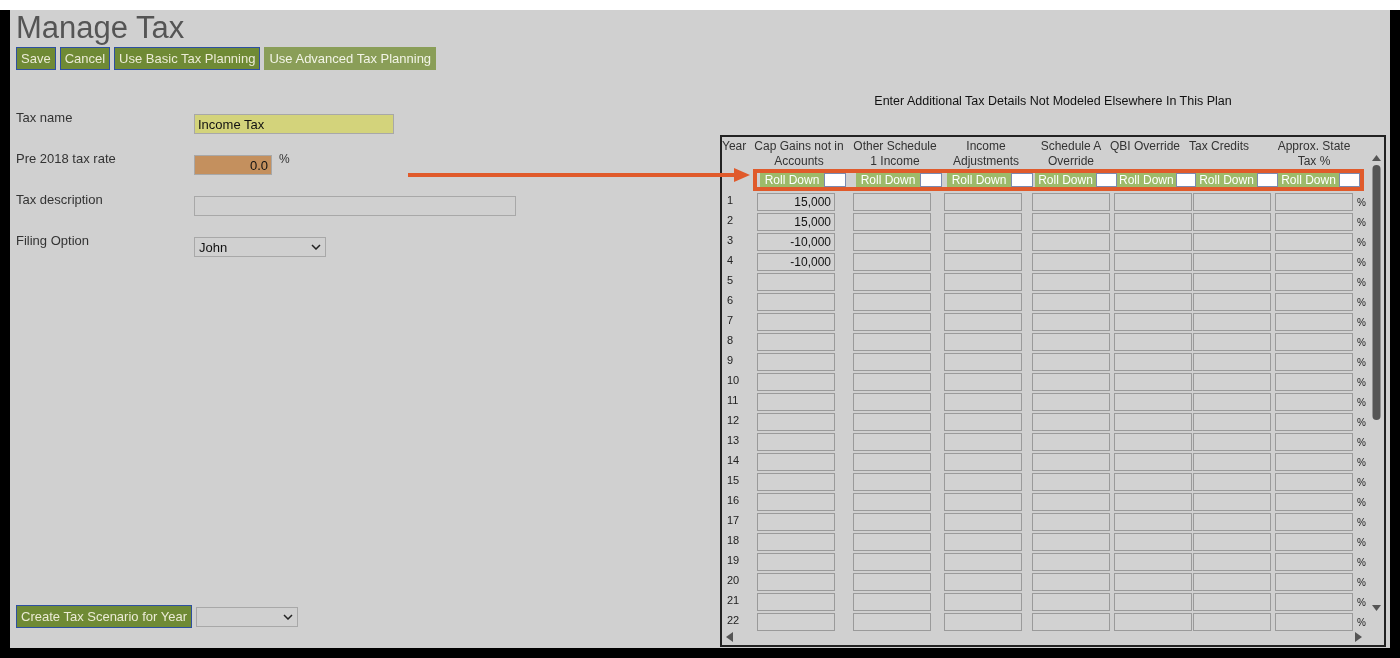  I want to click on dropdown: John, so click(260, 247).